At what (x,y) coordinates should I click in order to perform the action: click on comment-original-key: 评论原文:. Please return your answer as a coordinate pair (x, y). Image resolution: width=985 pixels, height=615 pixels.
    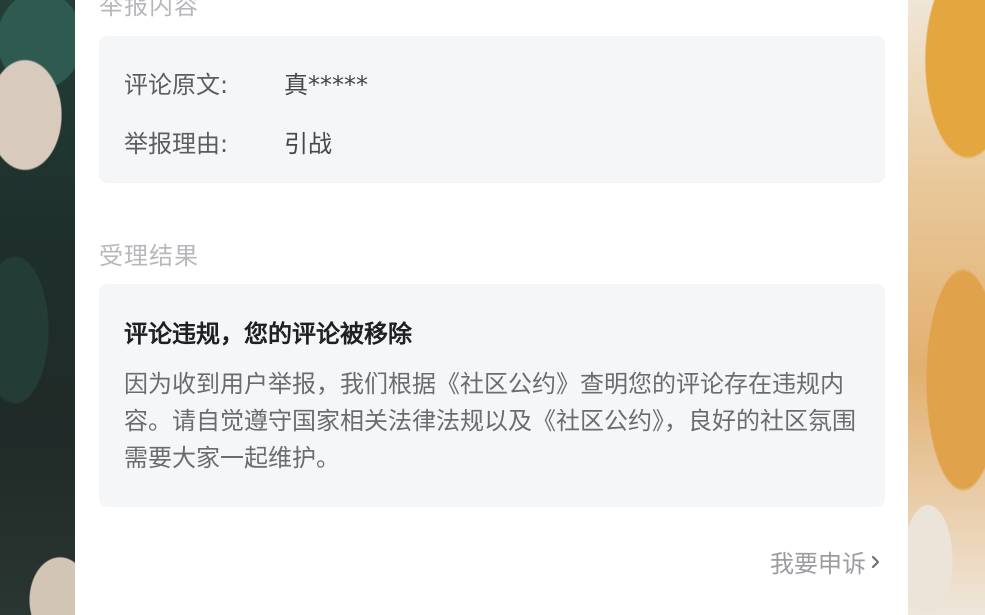
    Looking at the image, I should click on (176, 85).